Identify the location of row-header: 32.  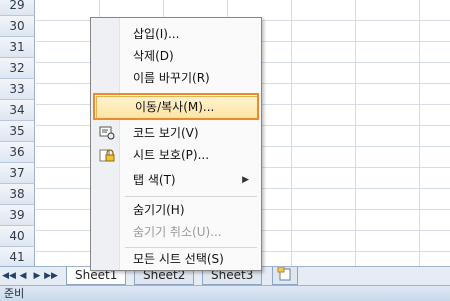
(17, 68).